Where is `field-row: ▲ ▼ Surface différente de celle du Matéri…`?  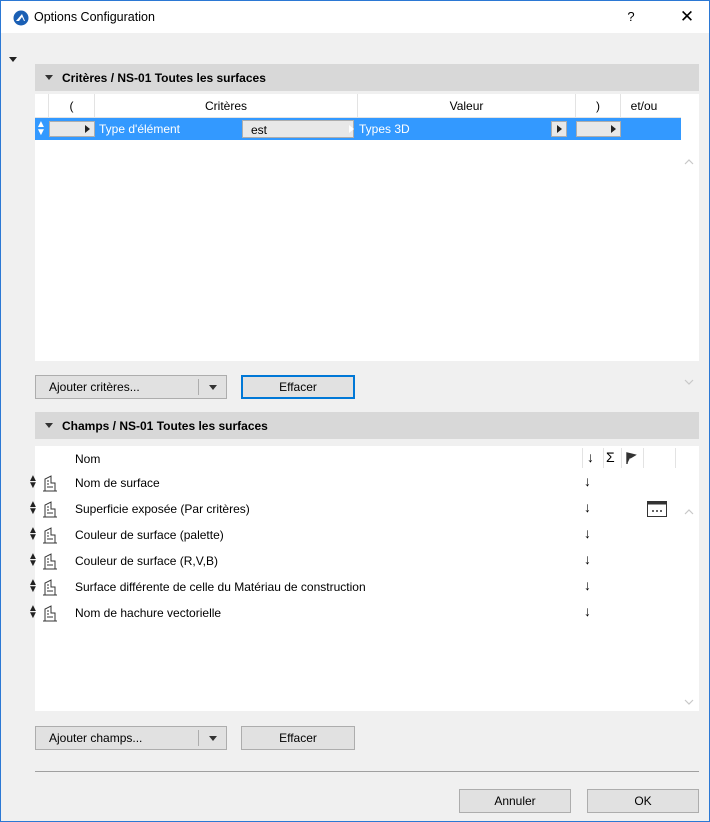
field-row: ▲ ▼ Surface différente de celle du Matéri… is located at coordinates (354, 587).